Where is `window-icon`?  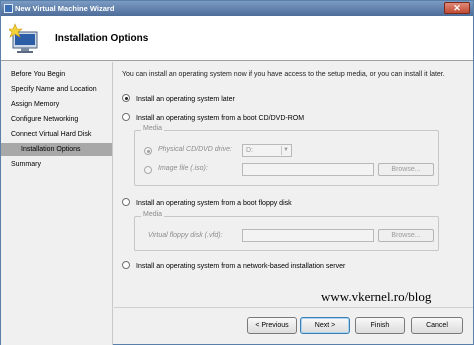 window-icon is located at coordinates (8, 8).